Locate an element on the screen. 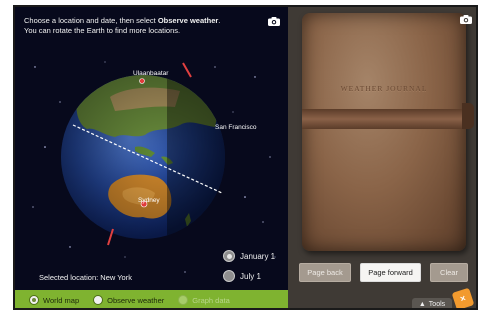 The width and height of the screenshot is (482, 318). date-option-january: January 1 is located at coordinates (249, 256).